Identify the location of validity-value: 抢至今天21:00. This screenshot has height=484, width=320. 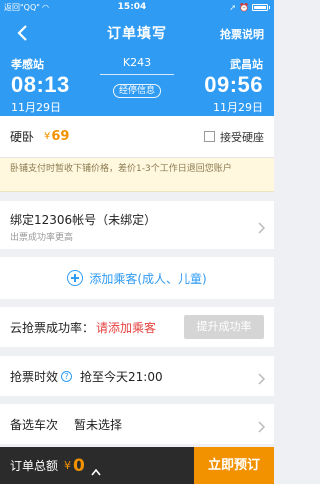
(121, 376).